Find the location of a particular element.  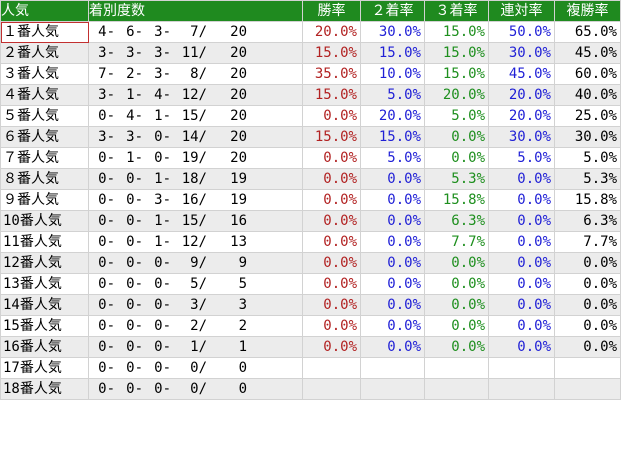

third-rate-cell: 5.3% is located at coordinates (456, 179).